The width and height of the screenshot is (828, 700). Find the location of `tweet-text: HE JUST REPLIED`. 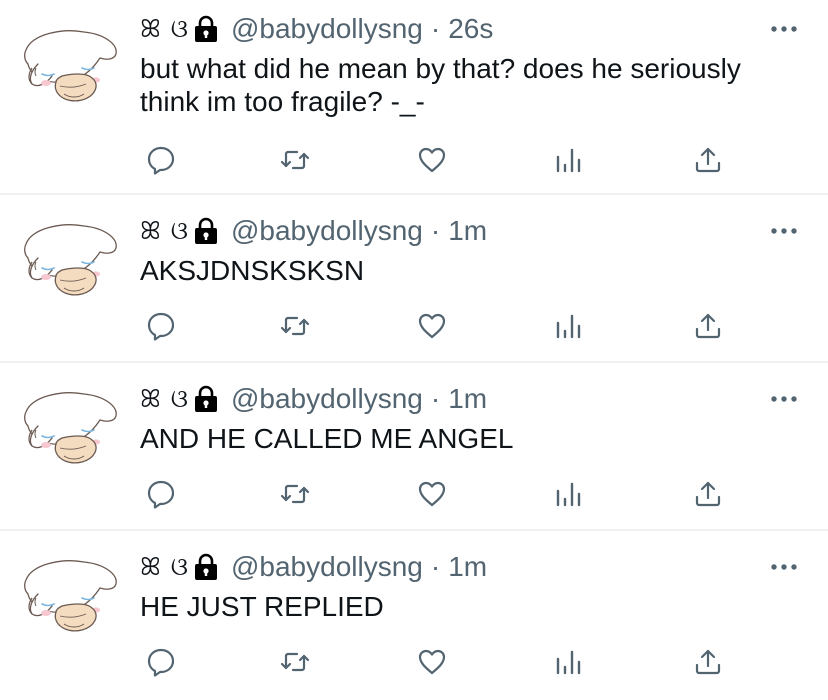

tweet-text: HE JUST REPLIED is located at coordinates (262, 606).